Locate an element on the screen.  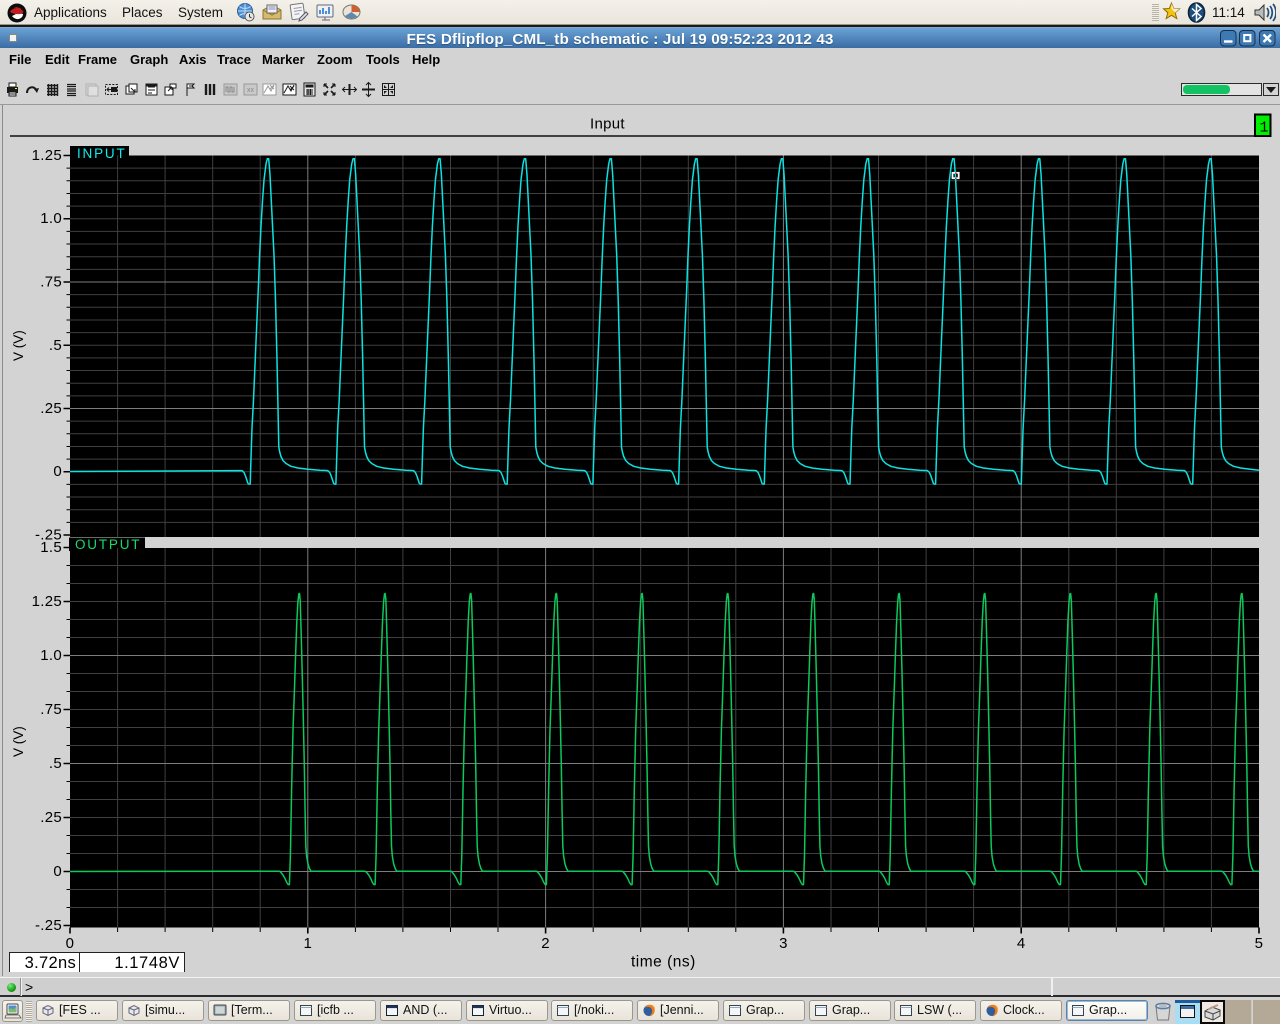
svg-text: 3 is located at coordinates (783, 943).